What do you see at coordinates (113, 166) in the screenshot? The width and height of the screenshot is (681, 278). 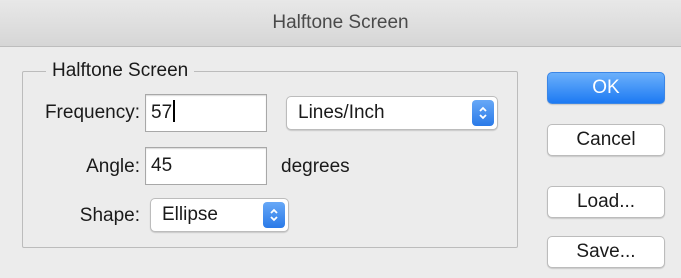 I see `angle-label: Angle:` at bounding box center [113, 166].